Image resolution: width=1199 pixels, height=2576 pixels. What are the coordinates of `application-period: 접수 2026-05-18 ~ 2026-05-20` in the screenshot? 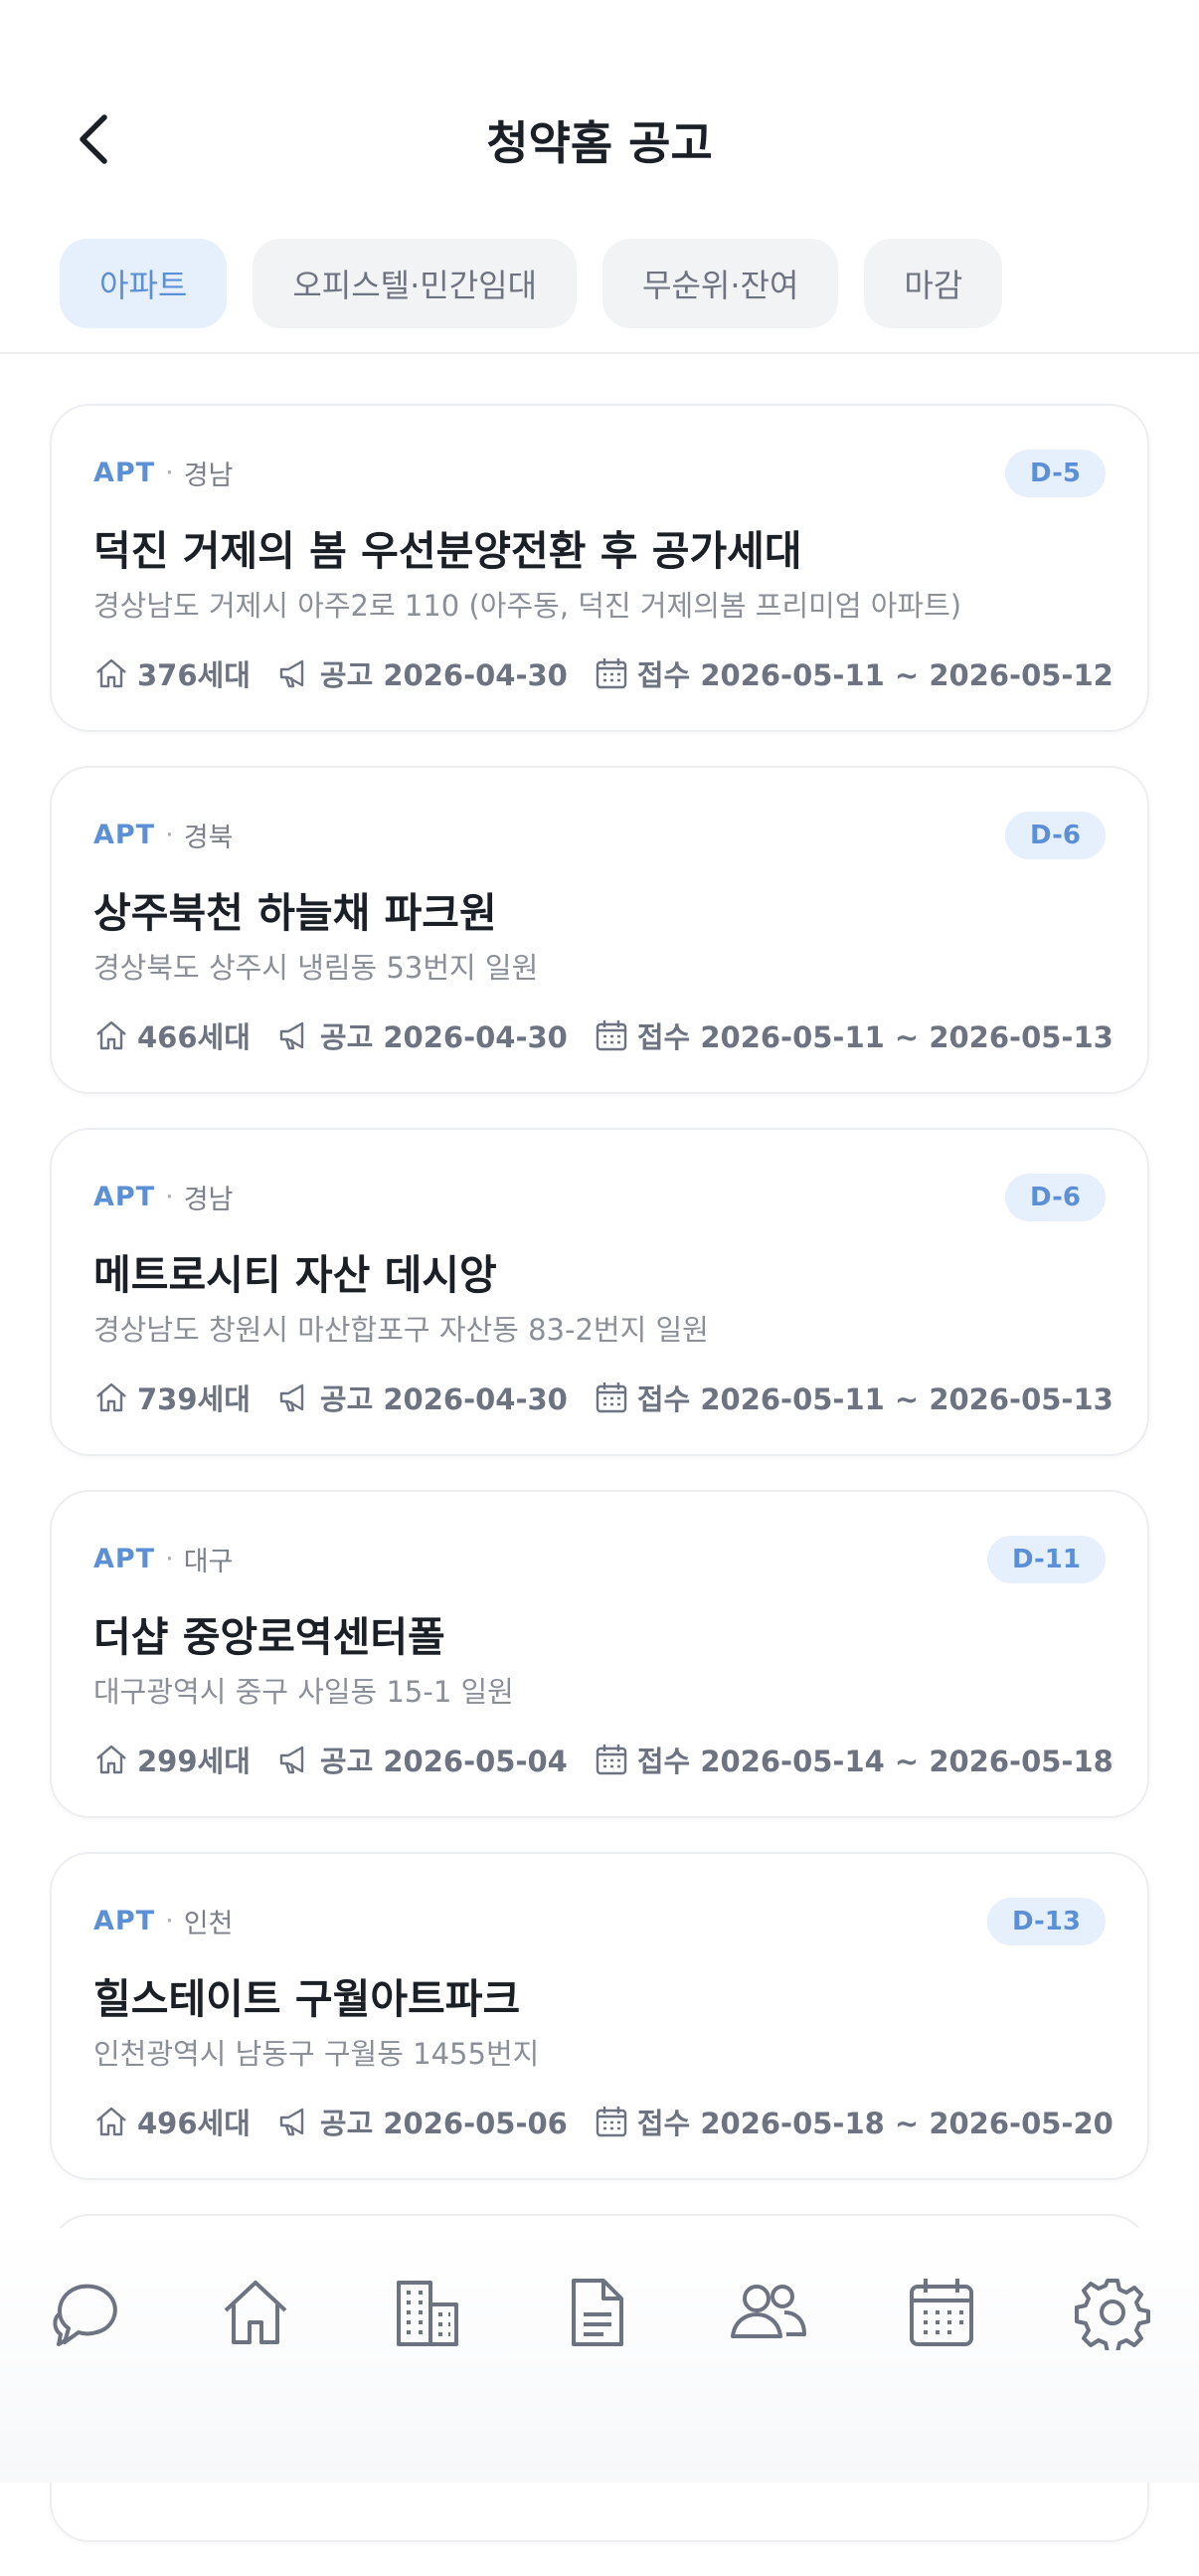 It's located at (874, 2123).